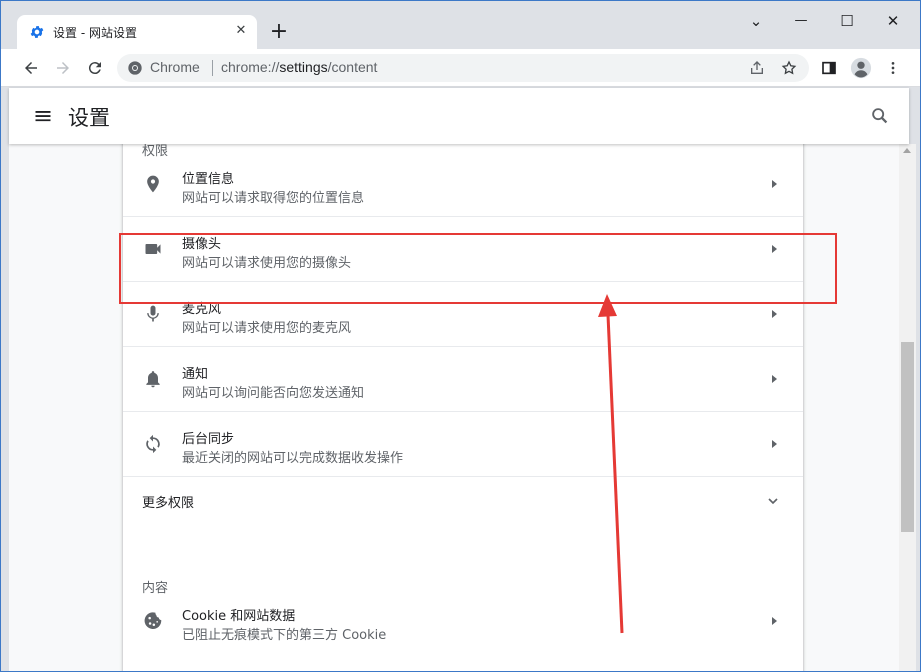  I want to click on chrome-icon, so click(135, 68).